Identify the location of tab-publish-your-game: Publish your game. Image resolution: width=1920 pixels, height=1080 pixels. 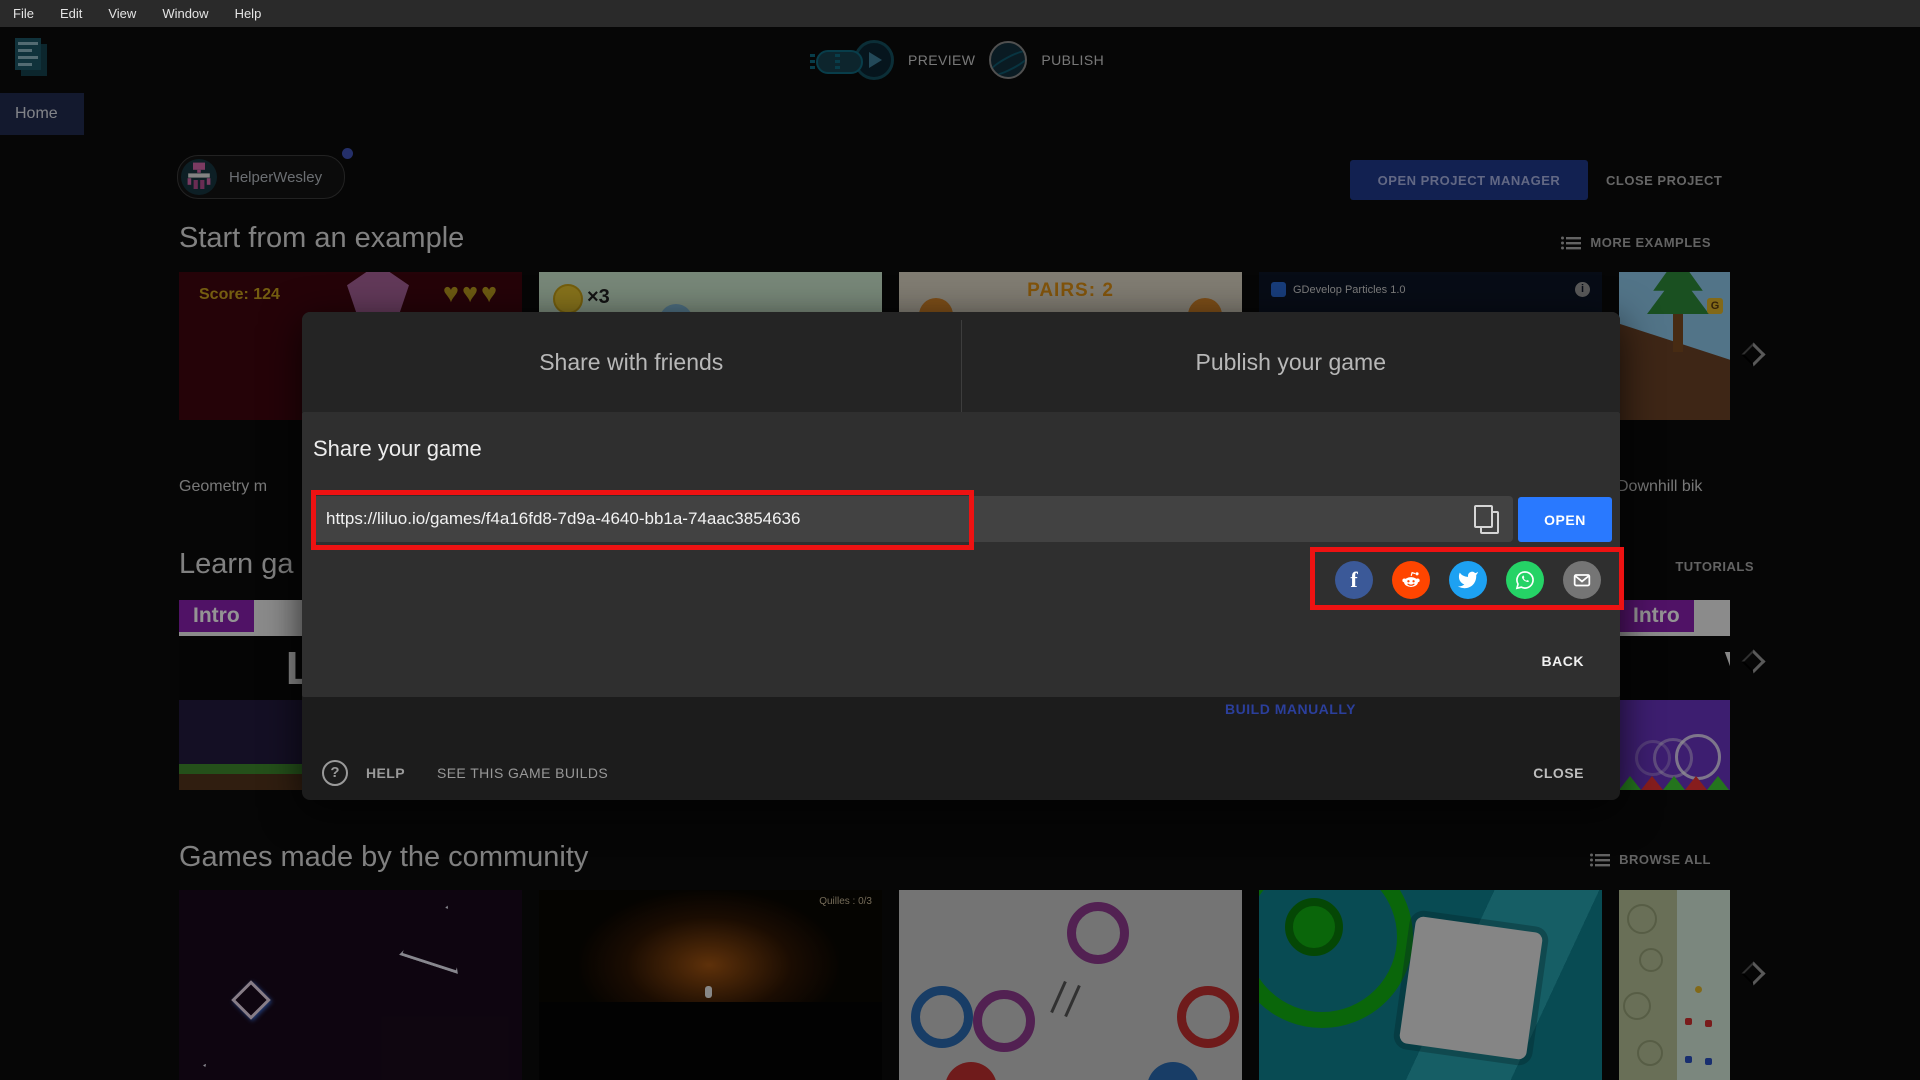
(1291, 362).